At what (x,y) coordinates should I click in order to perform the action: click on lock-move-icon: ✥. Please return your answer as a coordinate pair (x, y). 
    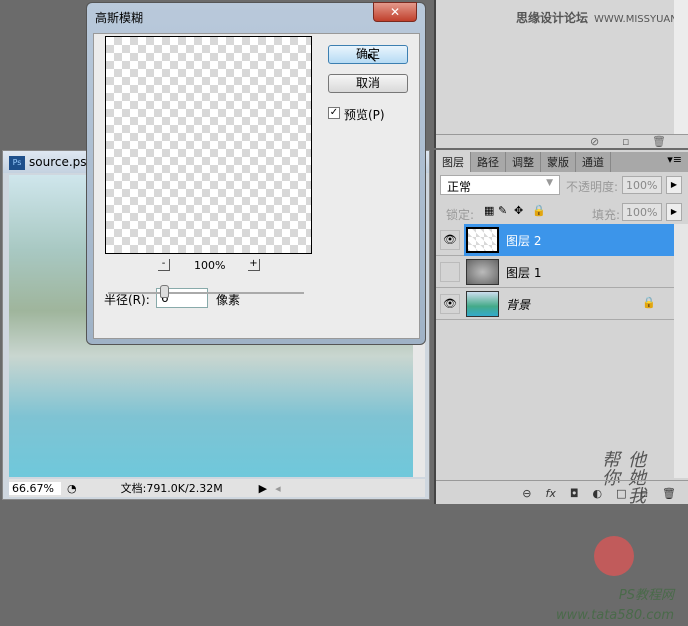
    Looking at the image, I should click on (518, 210).